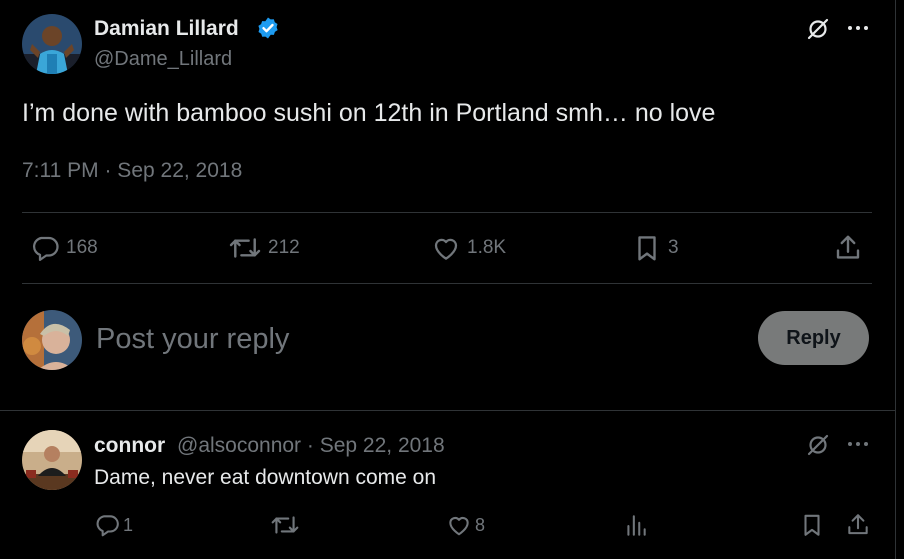 The image size is (904, 559). What do you see at coordinates (52, 340) in the screenshot?
I see `user-avatar` at bounding box center [52, 340].